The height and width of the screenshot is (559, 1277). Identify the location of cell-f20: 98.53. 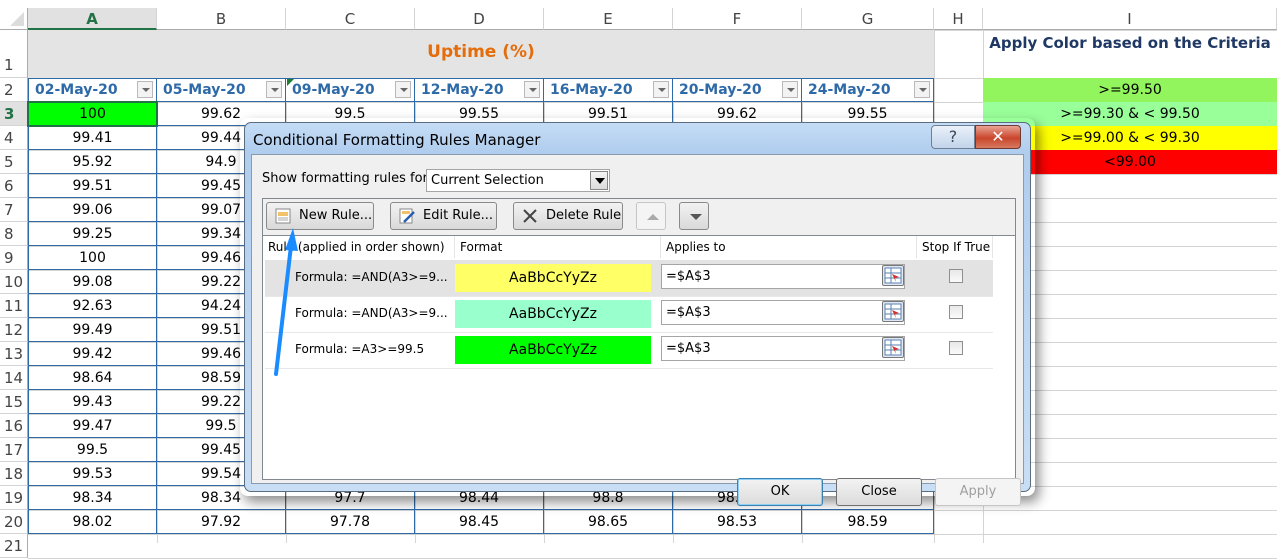
(737, 522).